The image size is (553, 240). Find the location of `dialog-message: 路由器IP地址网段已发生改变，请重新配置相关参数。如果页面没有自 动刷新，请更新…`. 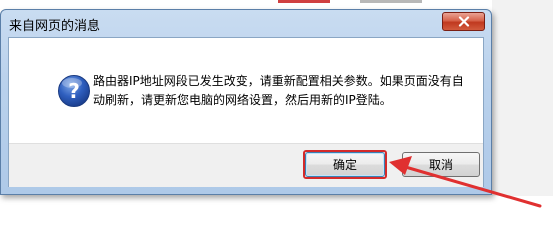

dialog-message: 路由器IP地址网段已发生改变，请重新配置相关参数。如果页面没有自 动刷新，请更新… is located at coordinates (283, 91).